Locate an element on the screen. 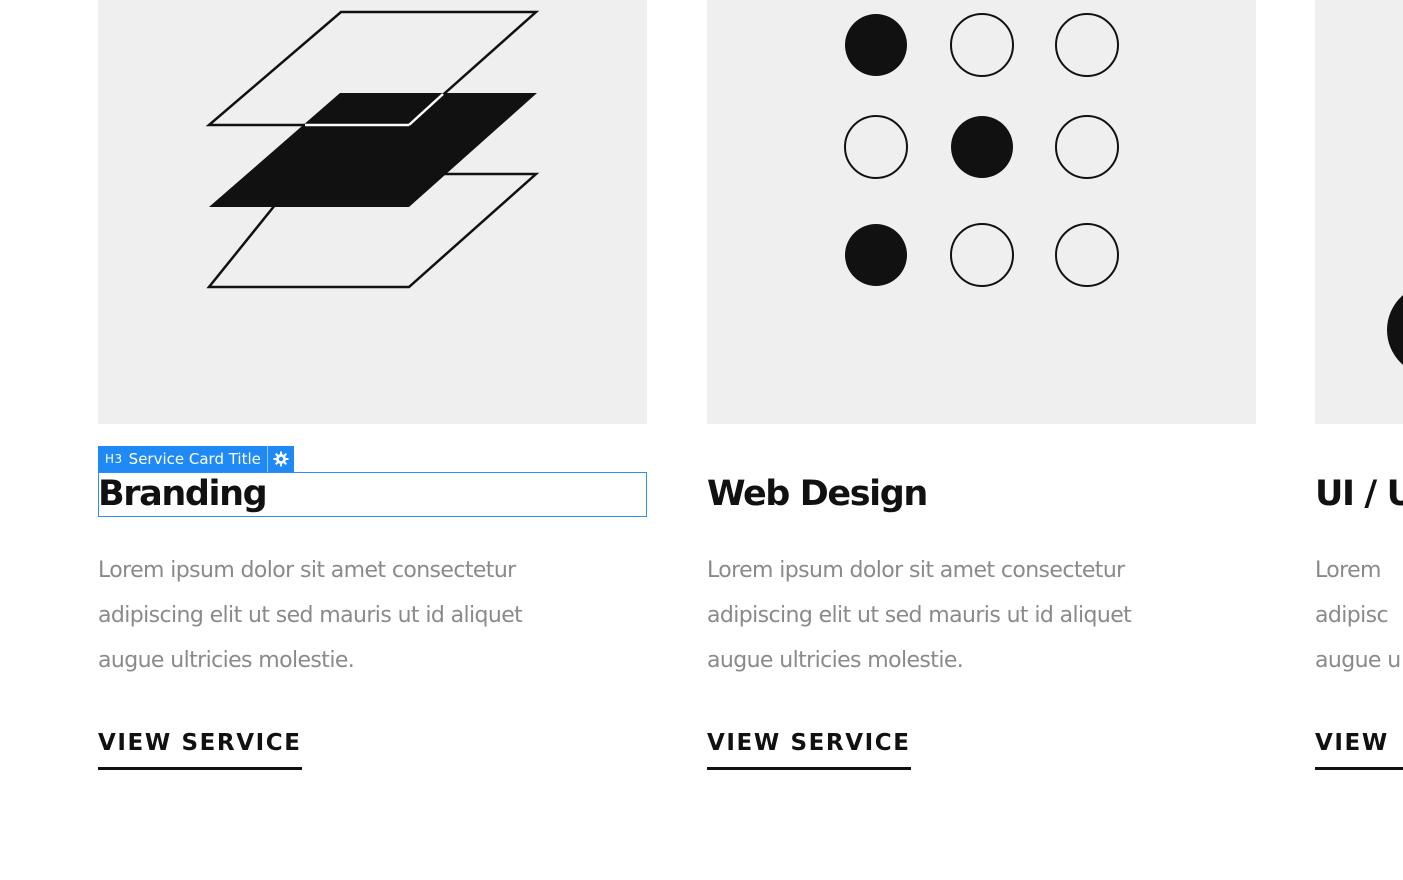  stacked-layers-icon is located at coordinates (372, 149).